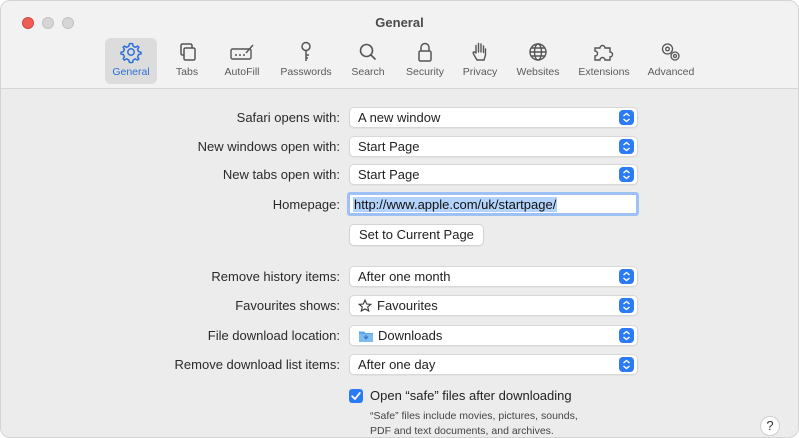 The height and width of the screenshot is (438, 799). I want to click on tab-label: Extensions, so click(604, 72).